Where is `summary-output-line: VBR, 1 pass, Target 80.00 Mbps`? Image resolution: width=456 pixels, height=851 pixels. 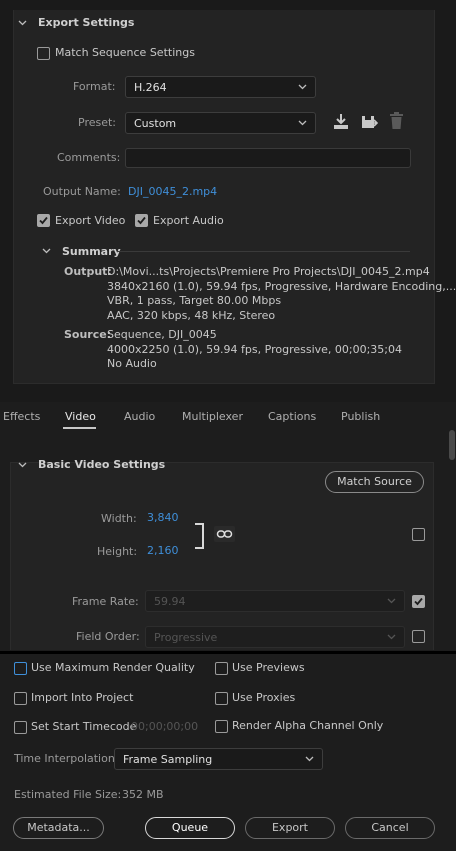
summary-output-line: VBR, 1 pass, Target 80.00 Mbps is located at coordinates (194, 300).